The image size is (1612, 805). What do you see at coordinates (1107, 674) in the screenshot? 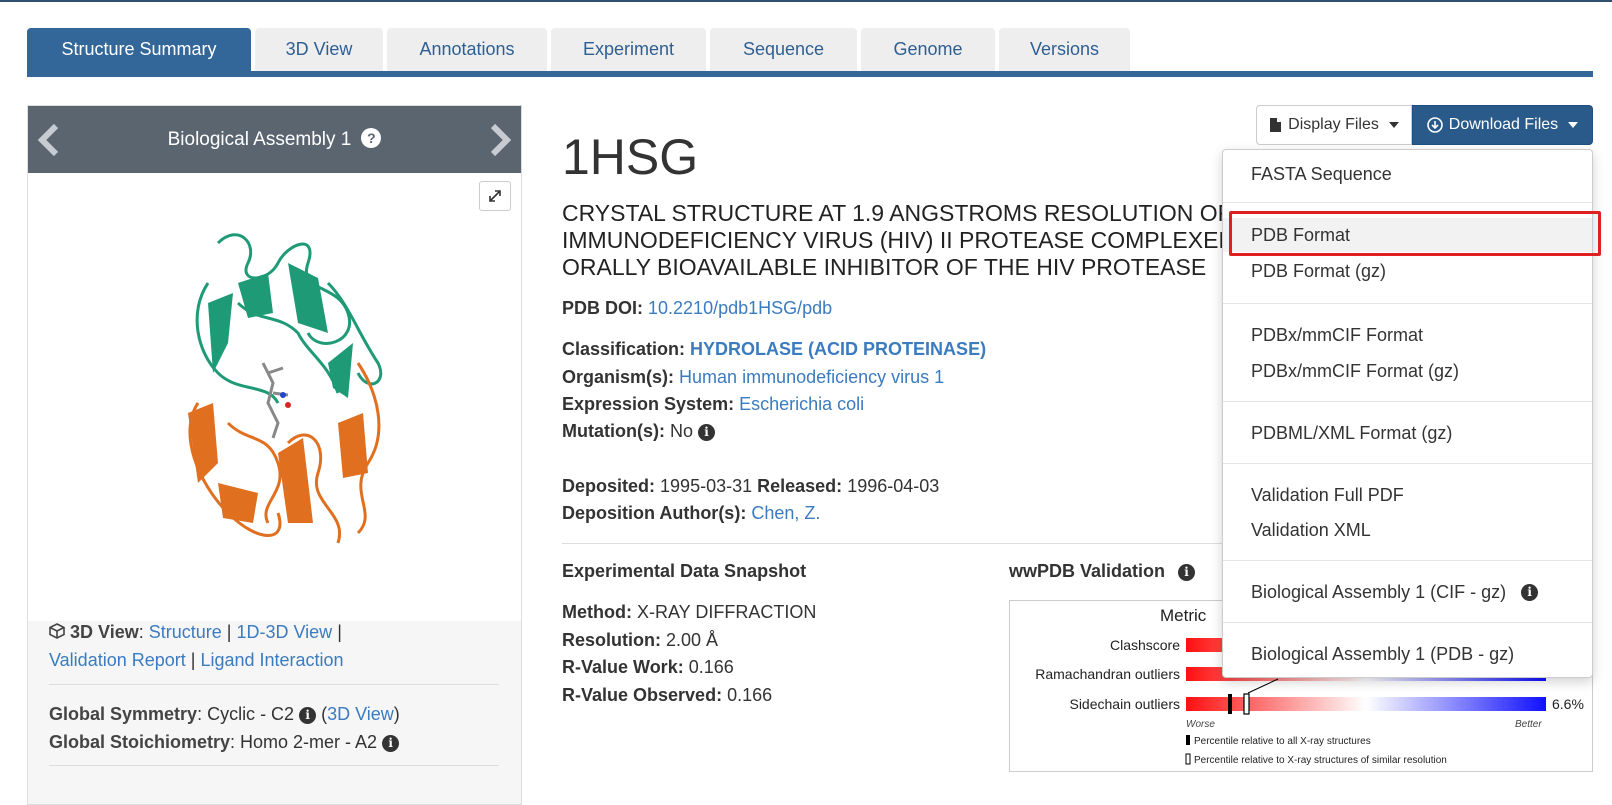
I see `metric-ramachandran: Ramachandran outliers` at bounding box center [1107, 674].